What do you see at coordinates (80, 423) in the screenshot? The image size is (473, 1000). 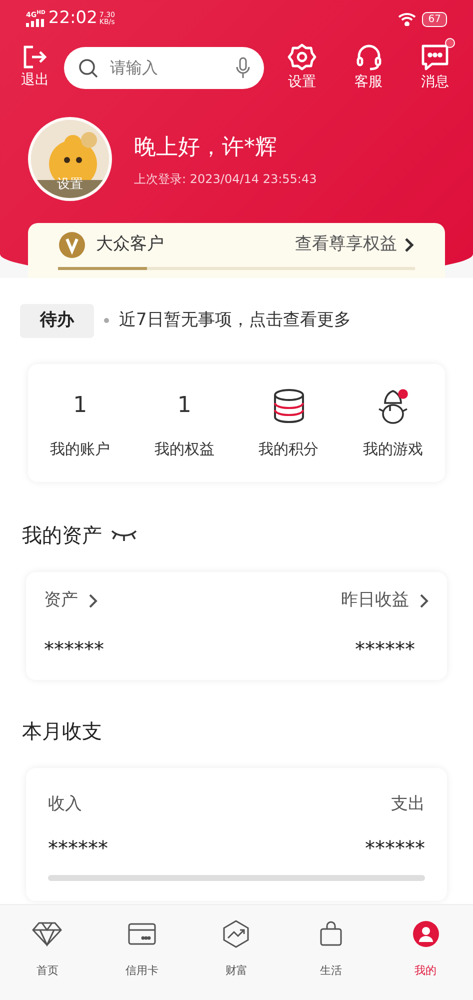 I see `shortcut-item: 1 我的账户` at bounding box center [80, 423].